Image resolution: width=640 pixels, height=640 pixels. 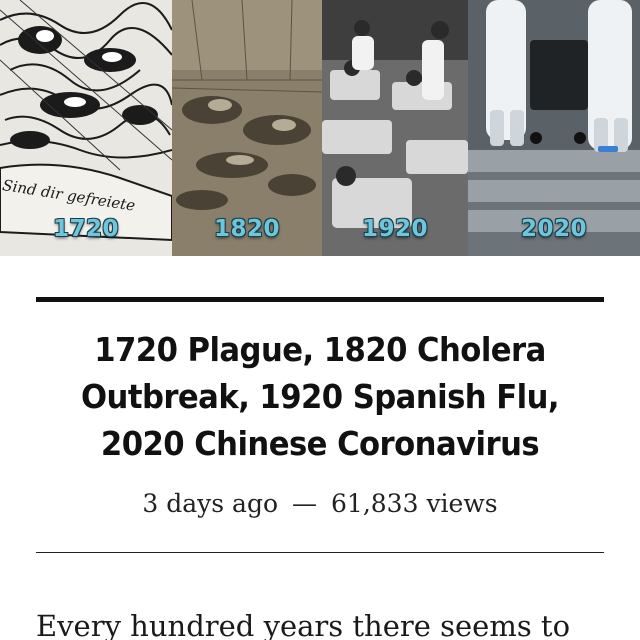 What do you see at coordinates (320, 504) in the screenshot?
I see `article-meta: 3 days ago — 61,833 views` at bounding box center [320, 504].